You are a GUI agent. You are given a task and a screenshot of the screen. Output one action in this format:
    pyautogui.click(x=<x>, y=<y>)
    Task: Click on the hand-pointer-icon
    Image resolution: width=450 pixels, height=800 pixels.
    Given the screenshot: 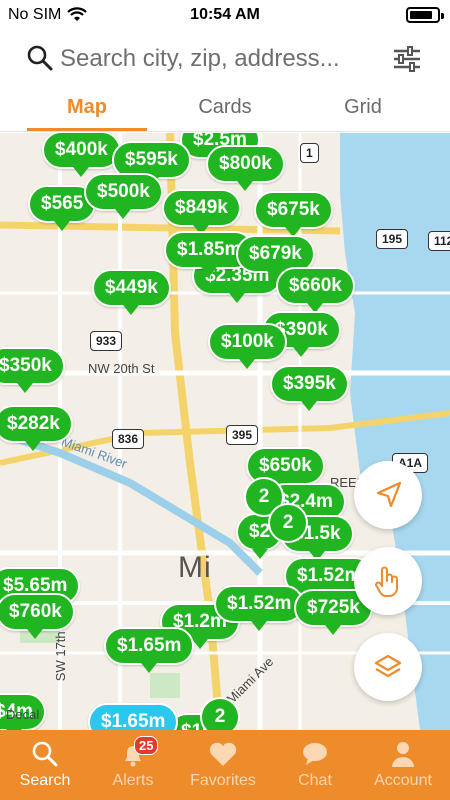 What is the action you would take?
    pyautogui.click(x=386, y=581)
    